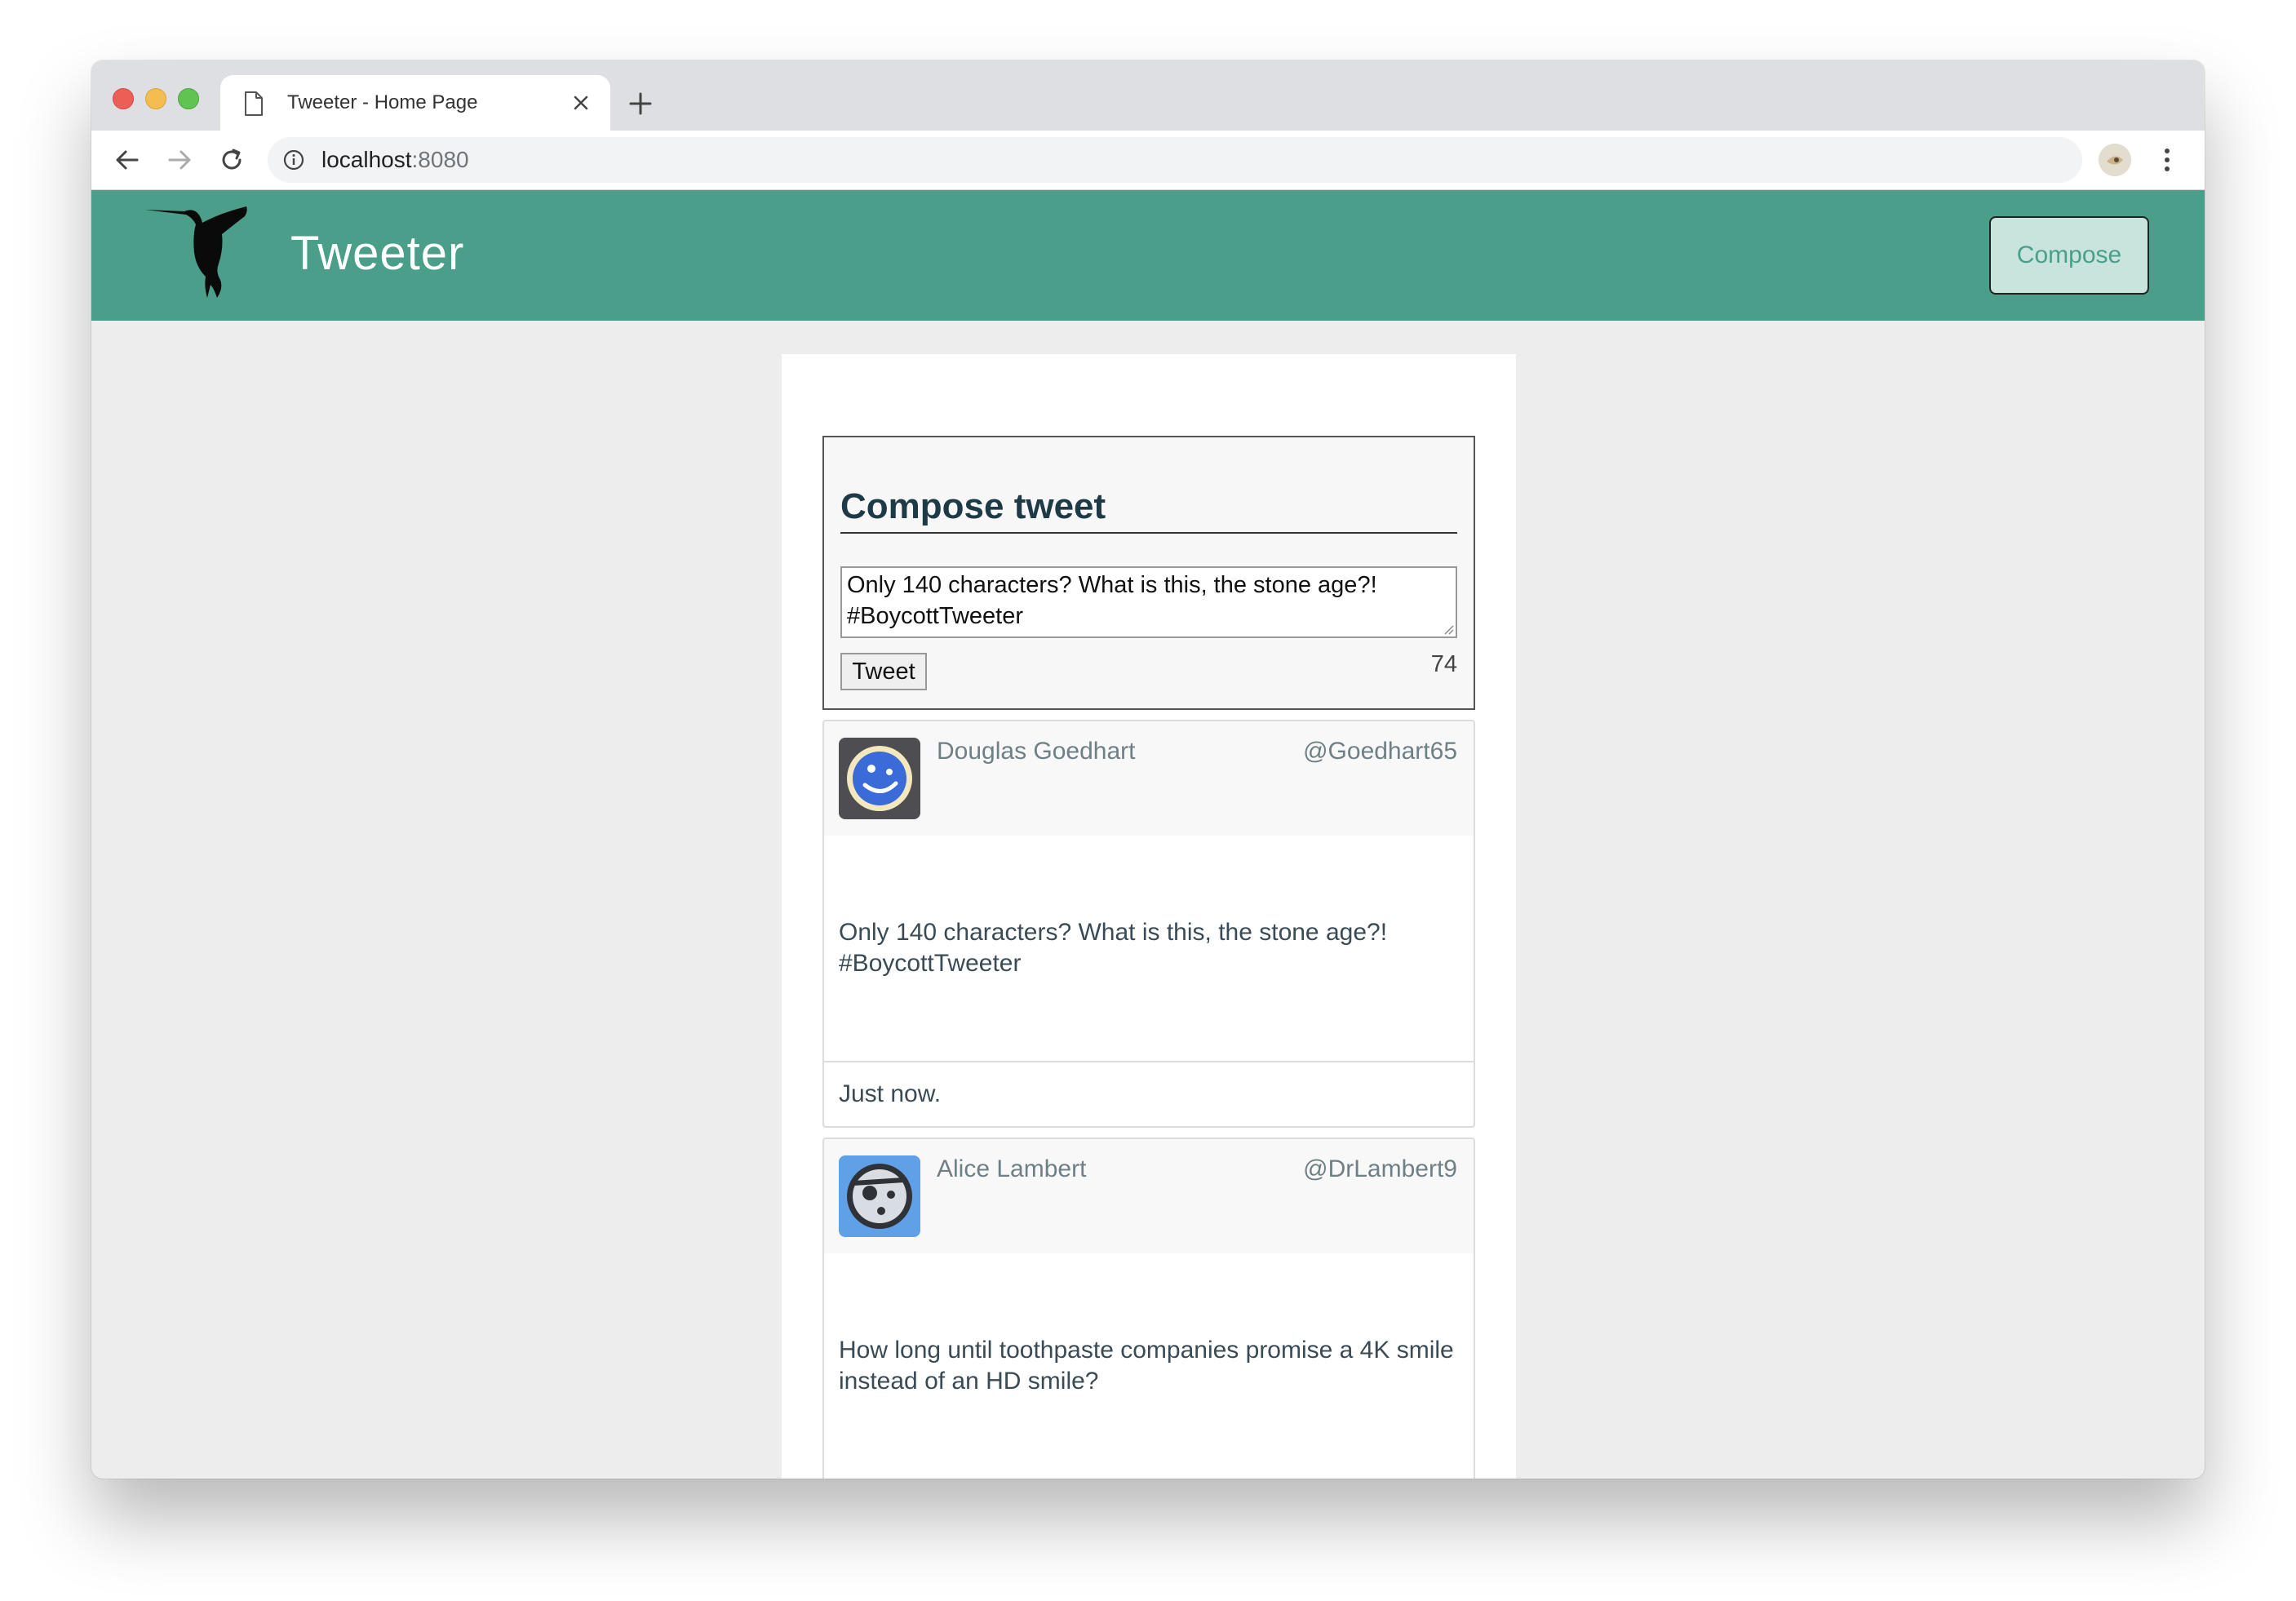 This screenshot has width=2296, height=1601. Describe the element at coordinates (1448, 629) in the screenshot. I see `resize-grip-icon` at that location.